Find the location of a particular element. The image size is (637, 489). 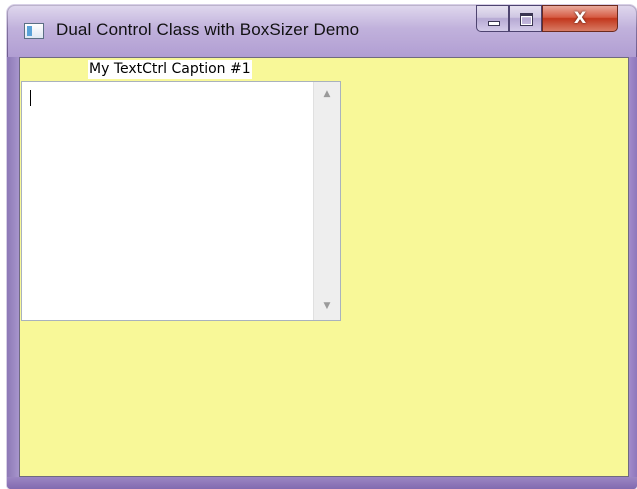

close-button: X is located at coordinates (580, 18).